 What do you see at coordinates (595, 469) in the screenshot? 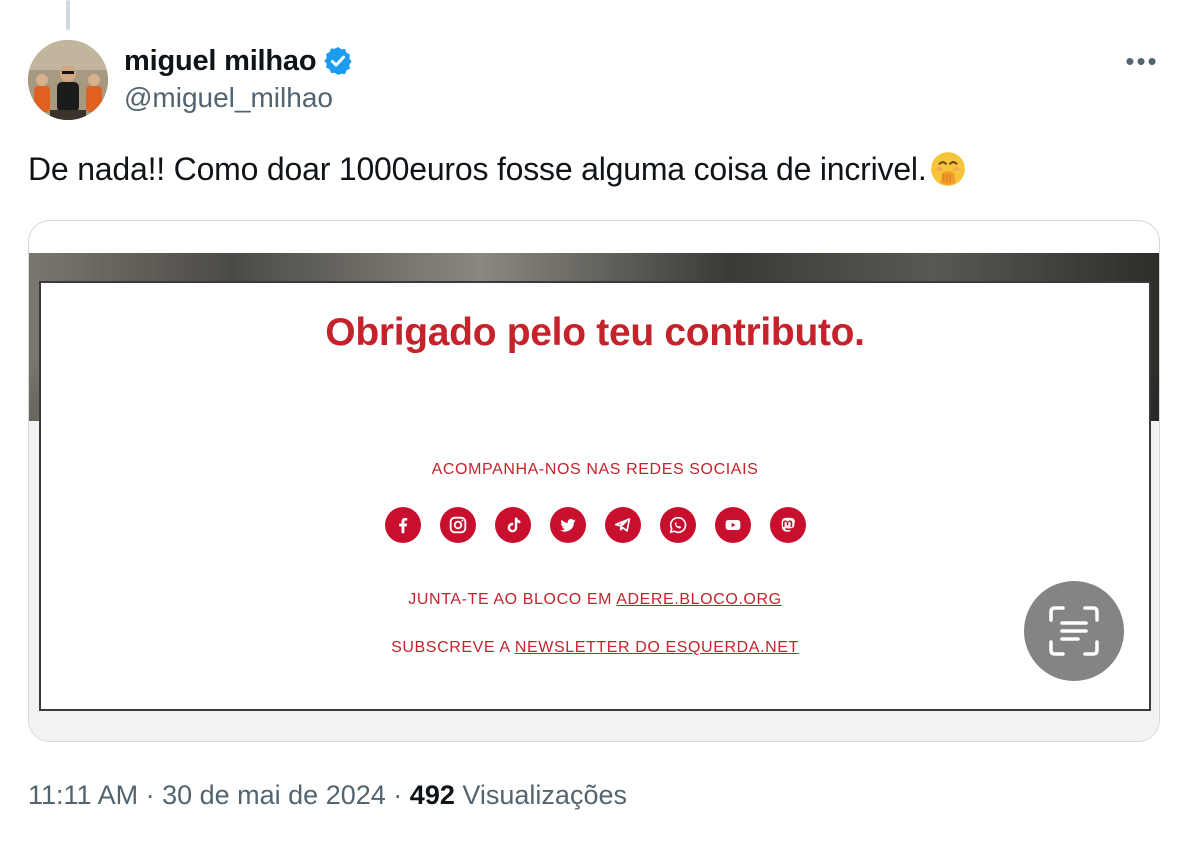
I see `social-caption: ACOMPANHA-NOS NAS REDES SOCIAIS` at bounding box center [595, 469].